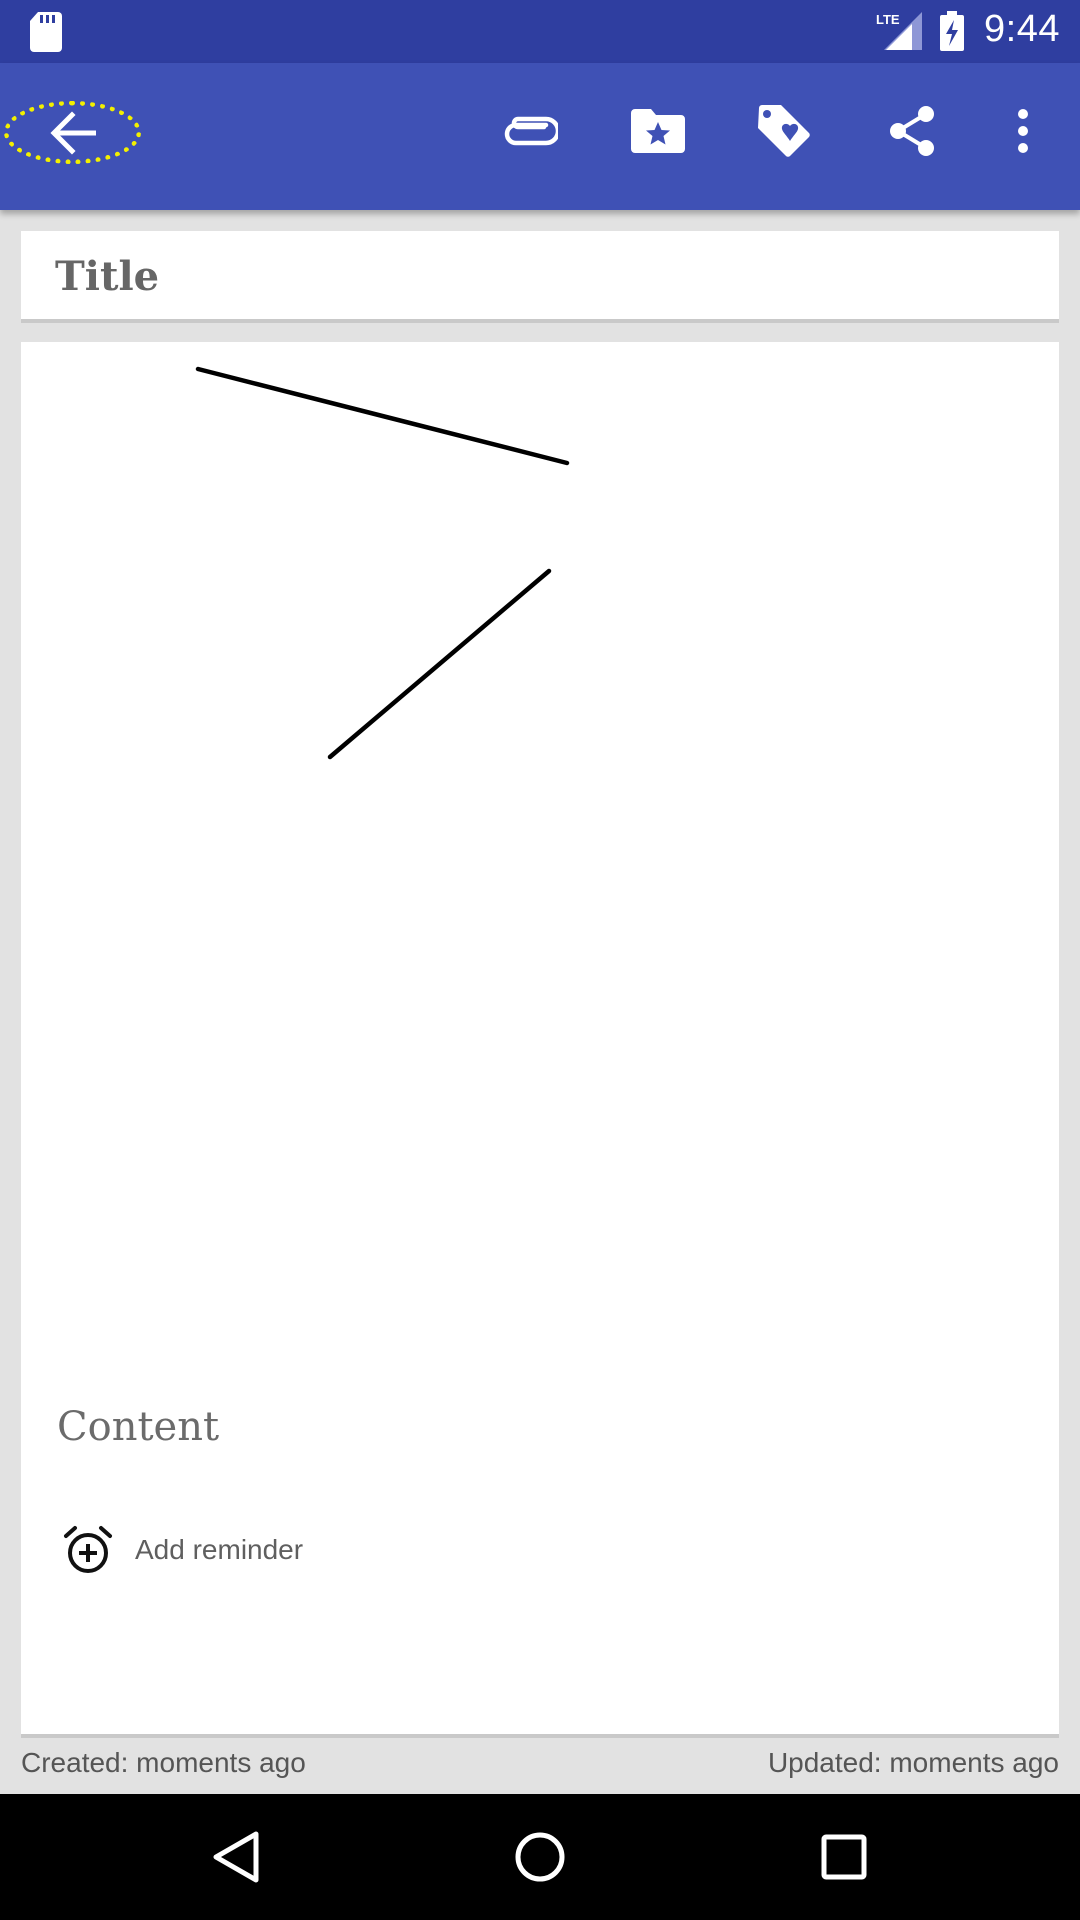 The height and width of the screenshot is (1920, 1080). I want to click on add-reminder-button: Add reminder, so click(183, 1550).